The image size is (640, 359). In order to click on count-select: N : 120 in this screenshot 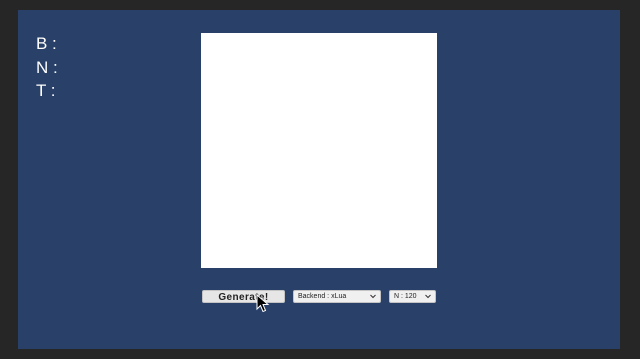, I will do `click(412, 296)`.